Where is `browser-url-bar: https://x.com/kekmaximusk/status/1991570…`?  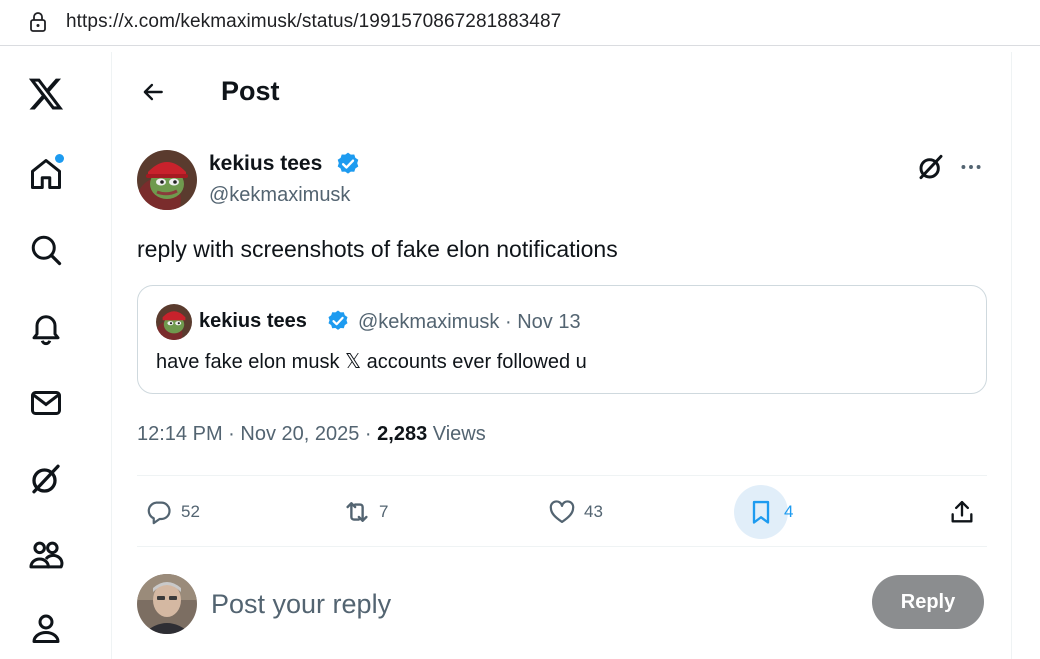 browser-url-bar: https://x.com/kekmaximusk/status/1991570… is located at coordinates (520, 23).